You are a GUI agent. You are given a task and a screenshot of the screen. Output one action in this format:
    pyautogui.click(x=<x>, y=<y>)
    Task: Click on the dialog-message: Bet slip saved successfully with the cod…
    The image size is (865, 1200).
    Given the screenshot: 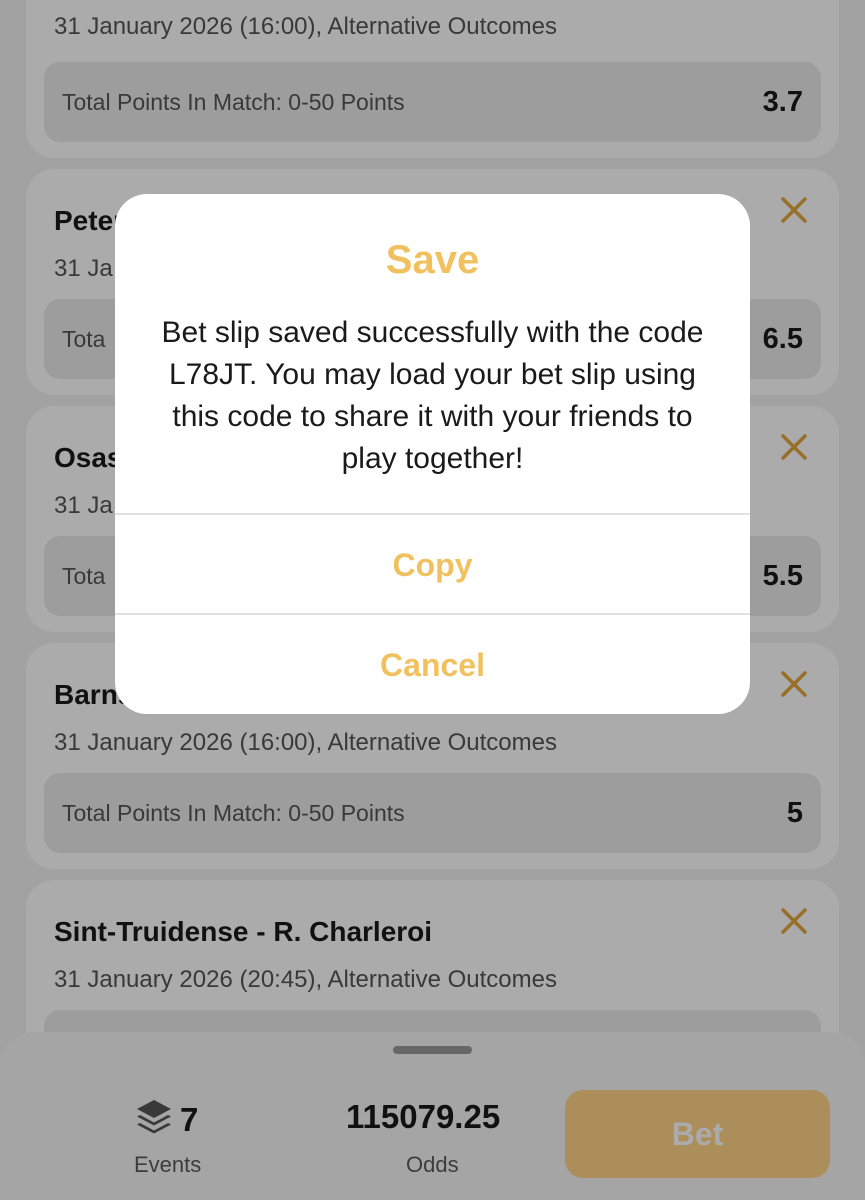 What is the action you would take?
    pyautogui.click(x=432, y=395)
    